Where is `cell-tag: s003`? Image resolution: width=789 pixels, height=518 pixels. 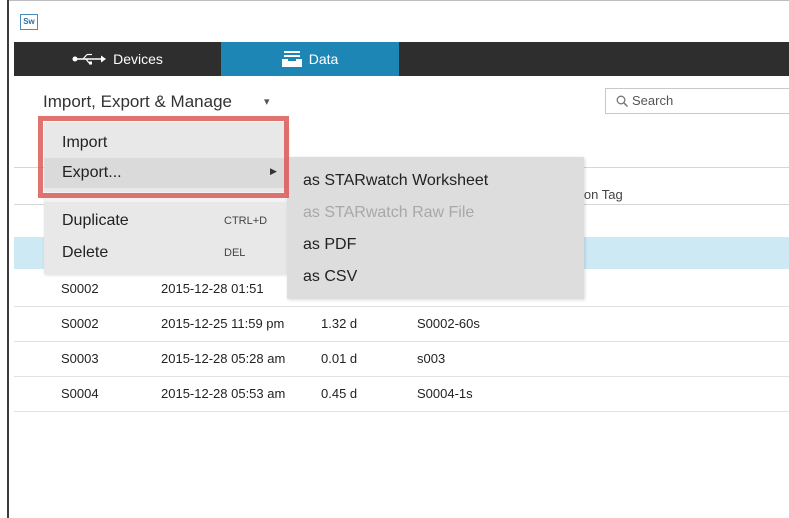
cell-tag: s003 is located at coordinates (431, 358).